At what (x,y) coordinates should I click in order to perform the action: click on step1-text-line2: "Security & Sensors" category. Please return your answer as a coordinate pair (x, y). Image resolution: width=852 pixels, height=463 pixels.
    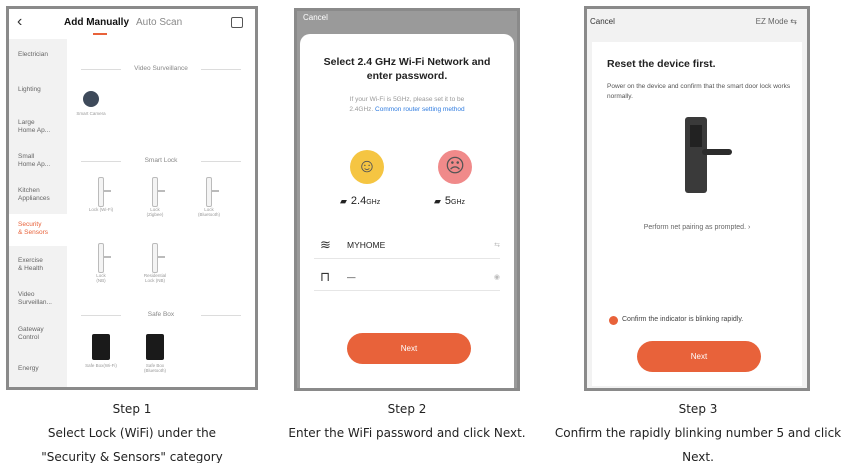
    Looking at the image, I should click on (132, 456).